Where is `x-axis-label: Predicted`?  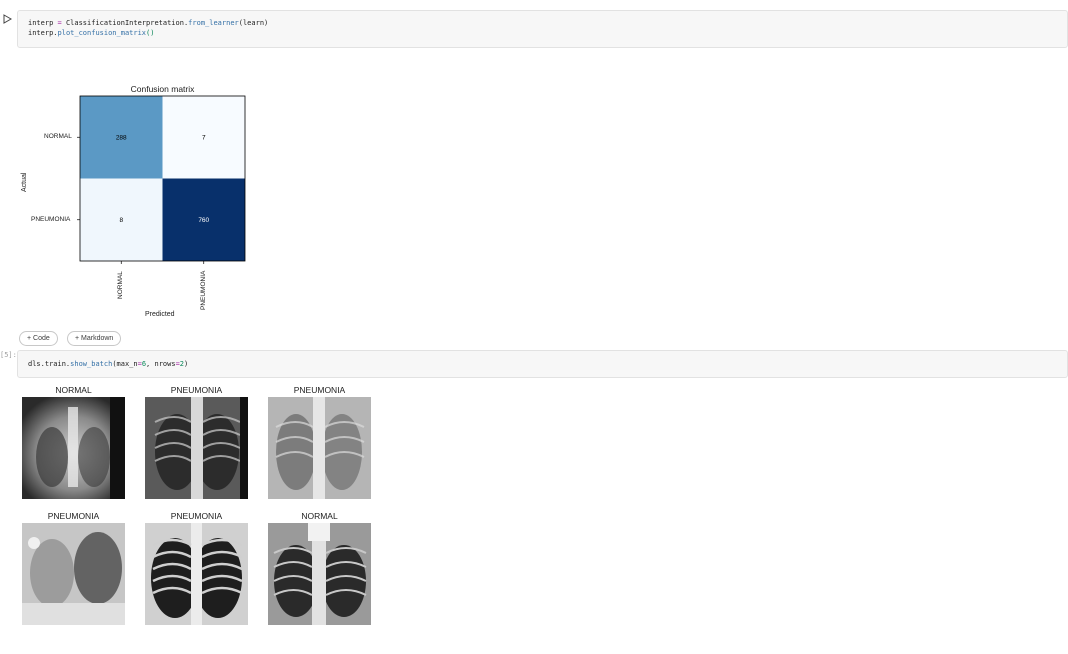 x-axis-label: Predicted is located at coordinates (160, 314).